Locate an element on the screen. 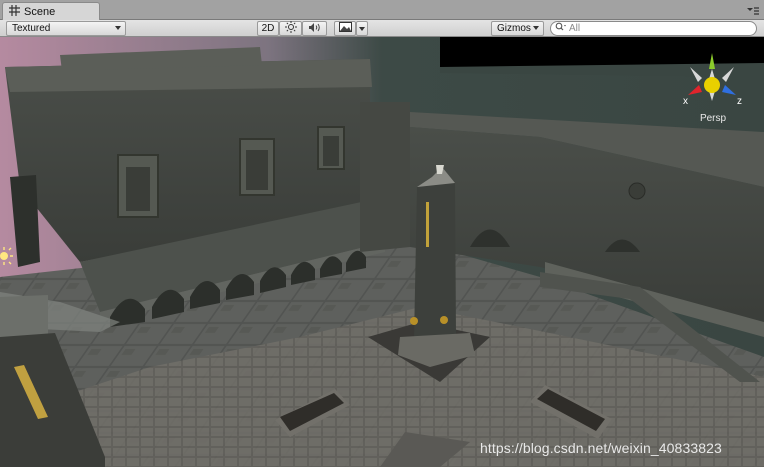 The image size is (764, 467). tab-bar: Scene is located at coordinates (382, 10).